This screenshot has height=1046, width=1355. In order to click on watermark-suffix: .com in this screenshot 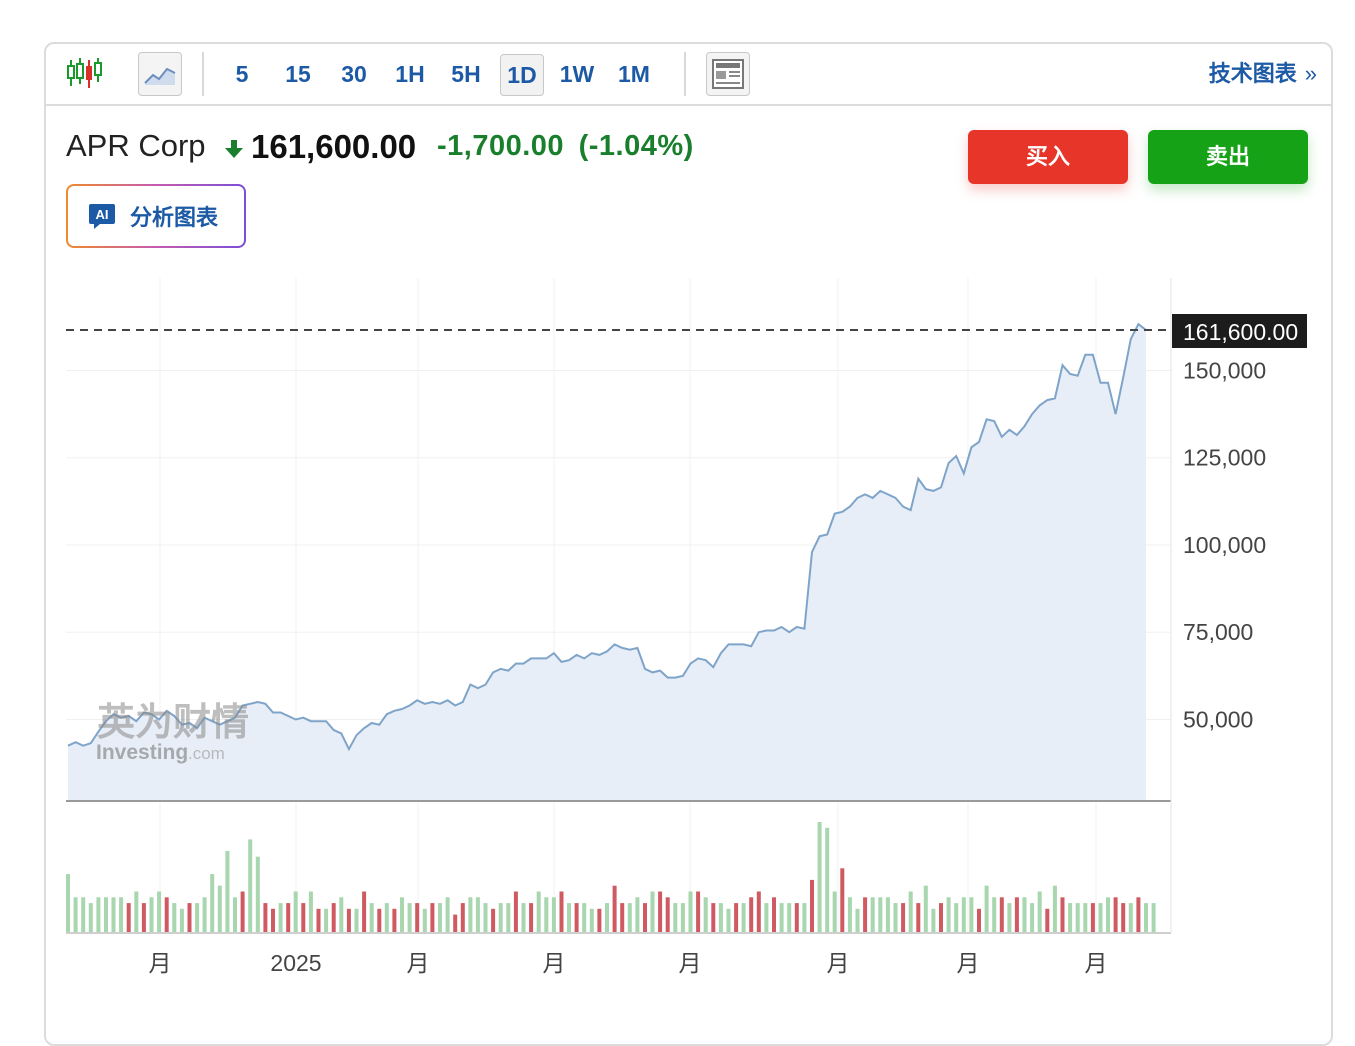, I will do `click(206, 753)`.